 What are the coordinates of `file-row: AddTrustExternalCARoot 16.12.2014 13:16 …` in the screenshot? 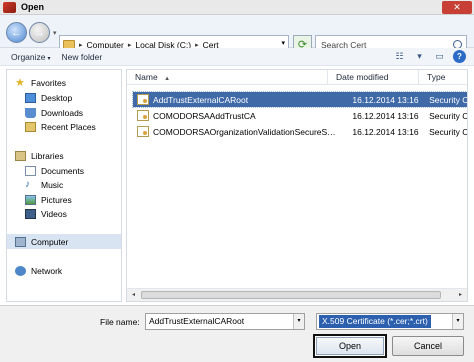 It's located at (300, 99).